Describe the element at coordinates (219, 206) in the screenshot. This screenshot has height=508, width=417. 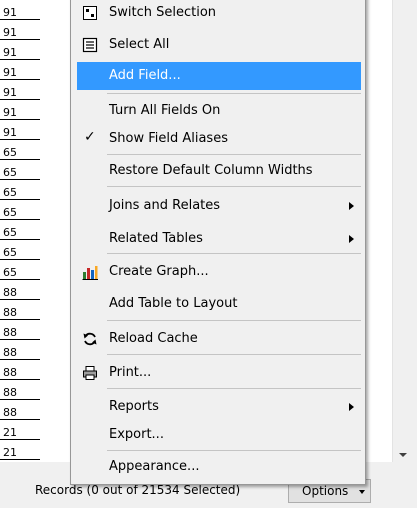
I see `menu-item-joins-and-relates: Joins and Relates` at that location.